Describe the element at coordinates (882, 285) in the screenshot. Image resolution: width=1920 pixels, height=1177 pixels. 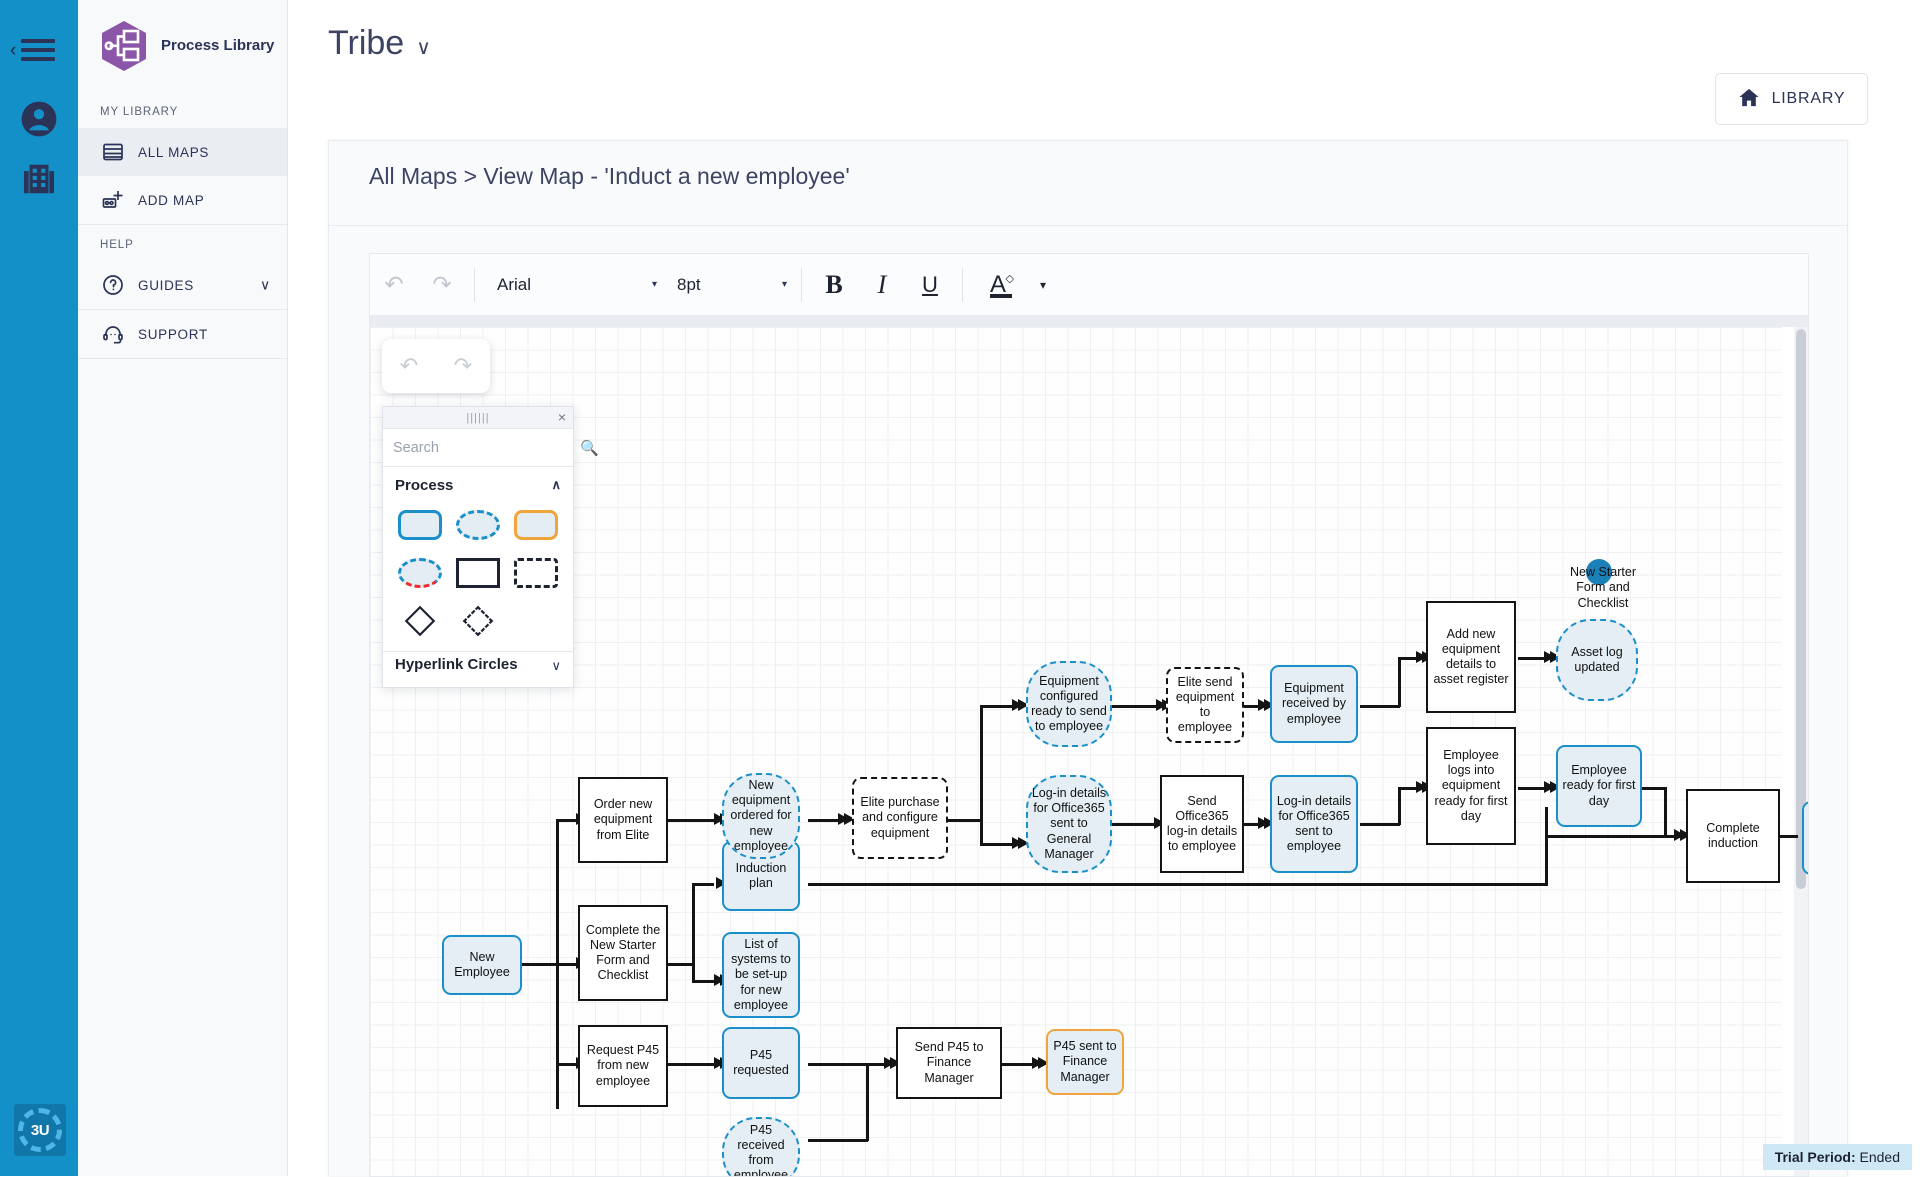
I see `italic-button: I` at that location.